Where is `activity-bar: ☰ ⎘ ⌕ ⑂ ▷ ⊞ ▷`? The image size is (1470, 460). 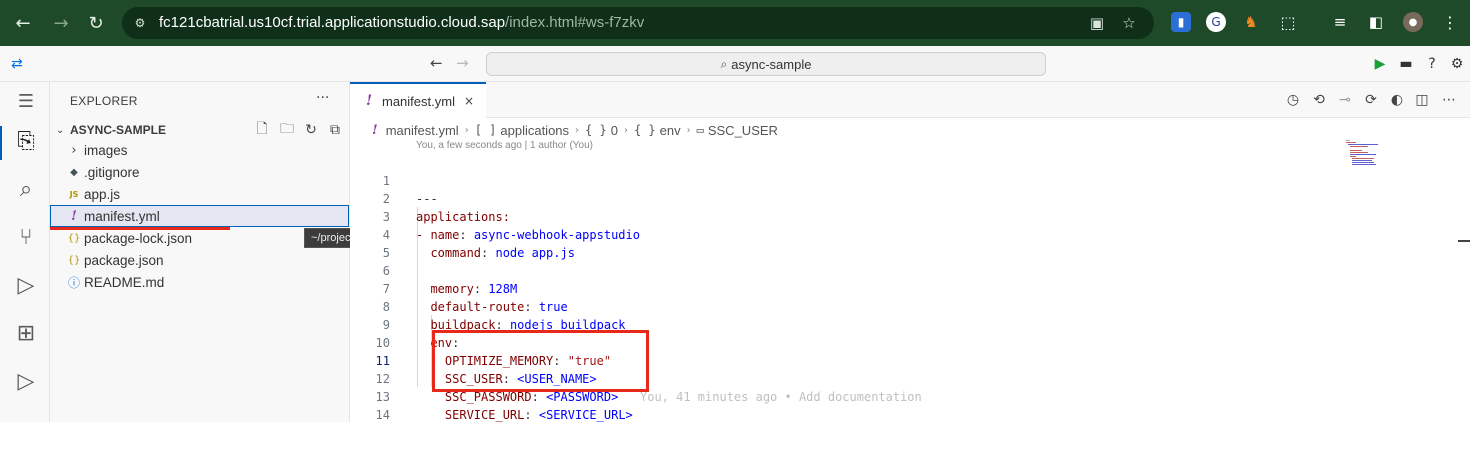 activity-bar: ☰ ⎘ ⌕ ⑂ ▷ ⊞ ▷ is located at coordinates (25, 252).